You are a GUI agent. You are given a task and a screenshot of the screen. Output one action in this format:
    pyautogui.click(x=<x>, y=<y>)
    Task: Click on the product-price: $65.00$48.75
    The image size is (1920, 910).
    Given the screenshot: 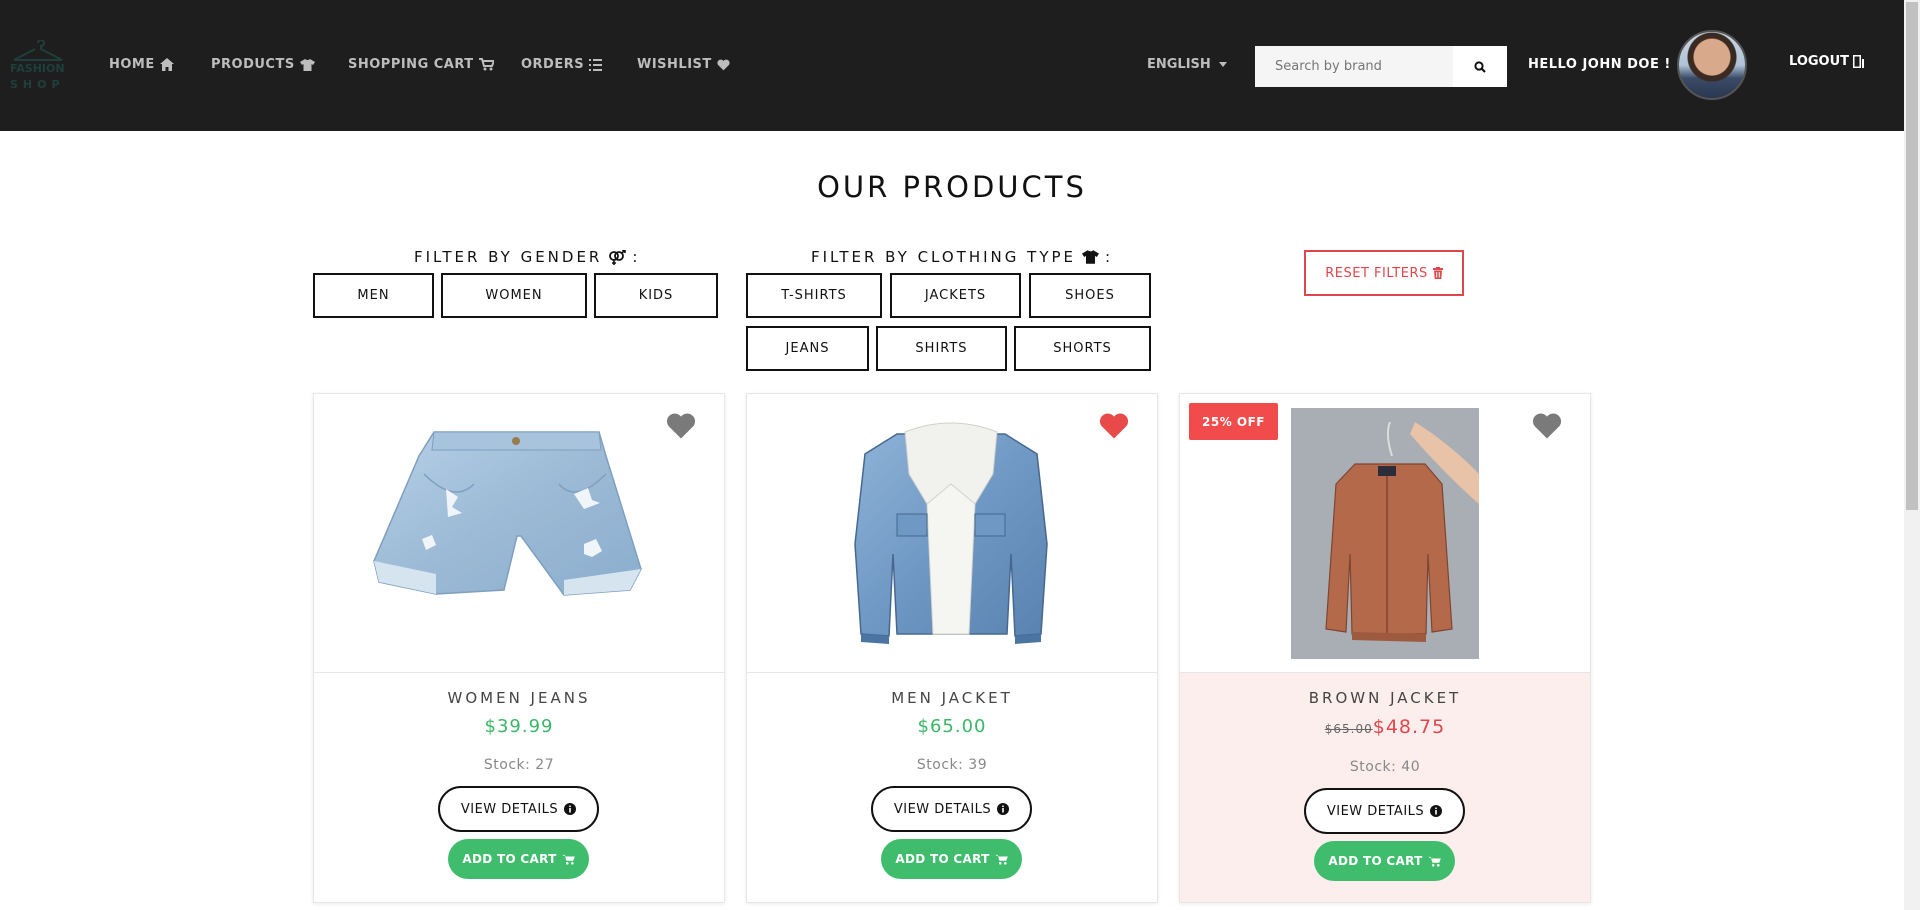 What is the action you would take?
    pyautogui.click(x=1385, y=727)
    